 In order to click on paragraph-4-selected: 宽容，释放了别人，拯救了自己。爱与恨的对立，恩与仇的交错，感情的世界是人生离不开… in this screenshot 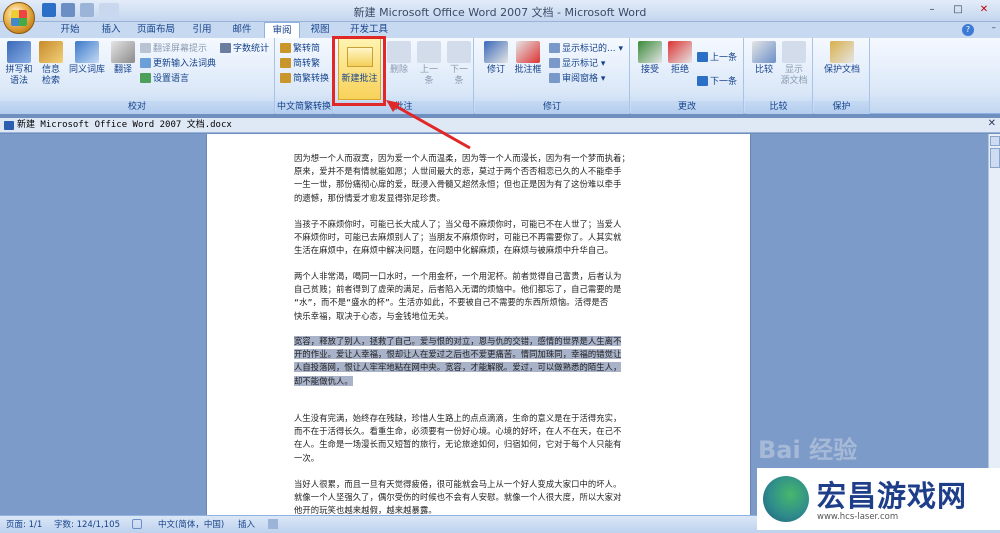, I will do `click(496, 361)`.